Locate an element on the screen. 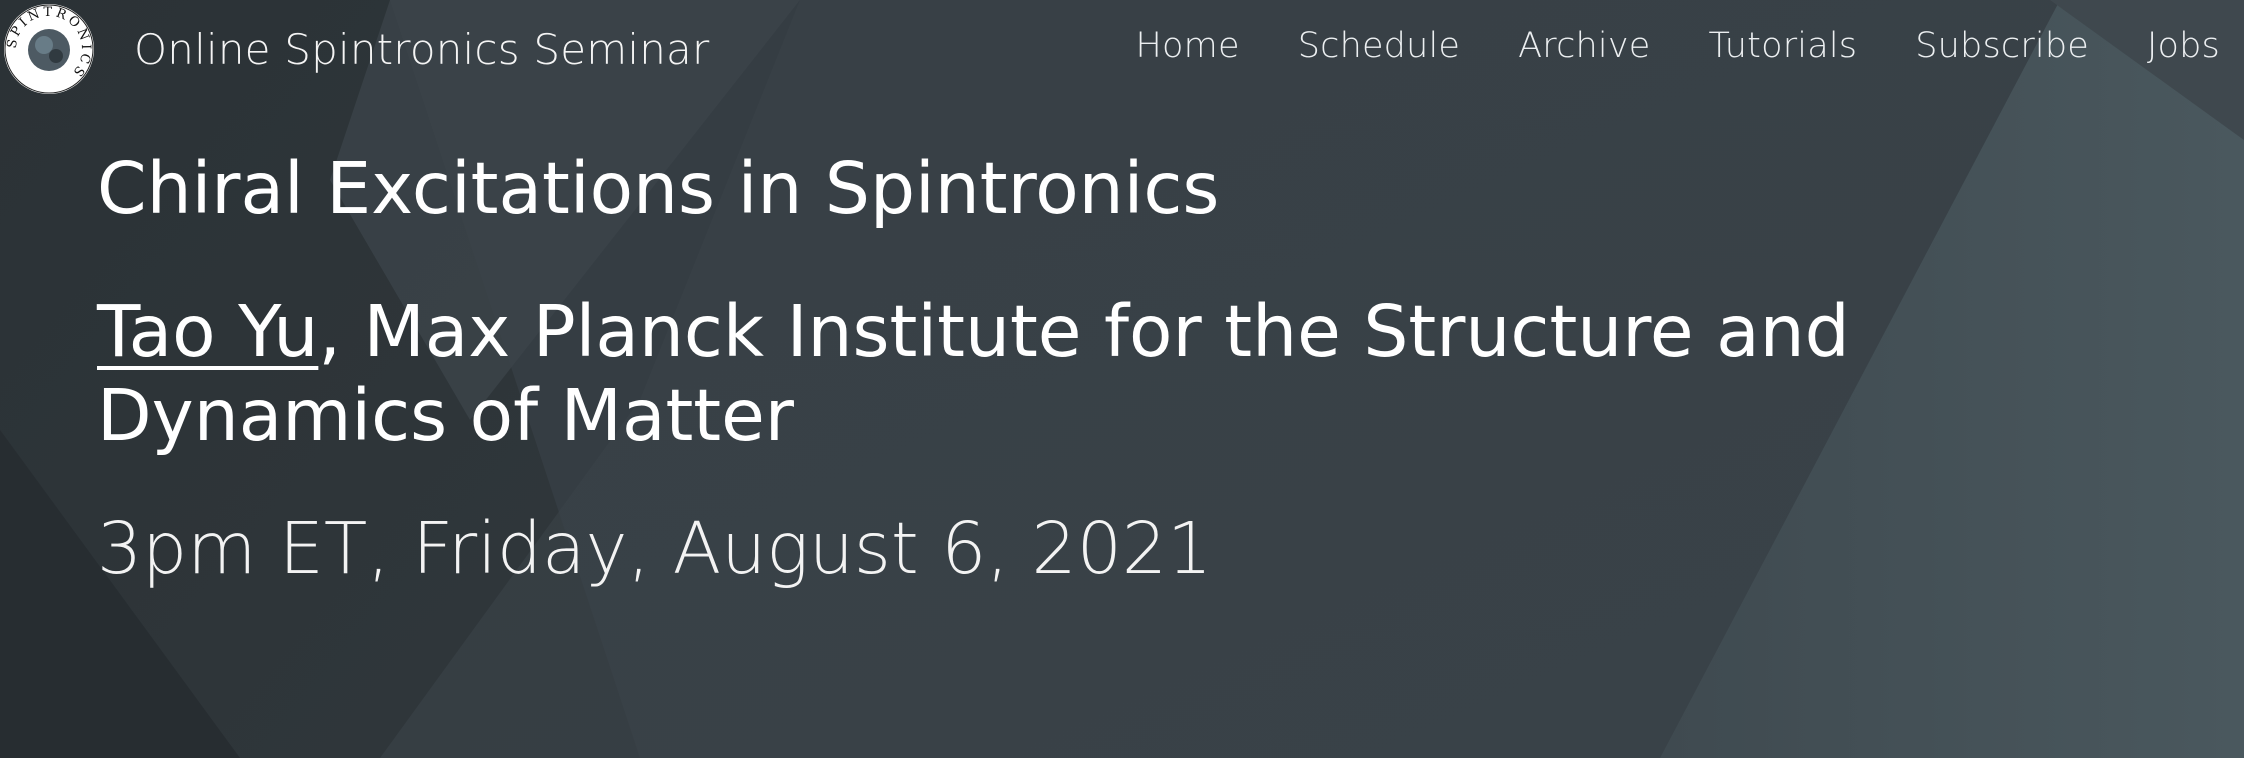 The width and height of the screenshot is (2244, 758). nav-home: Home is located at coordinates (1188, 46).